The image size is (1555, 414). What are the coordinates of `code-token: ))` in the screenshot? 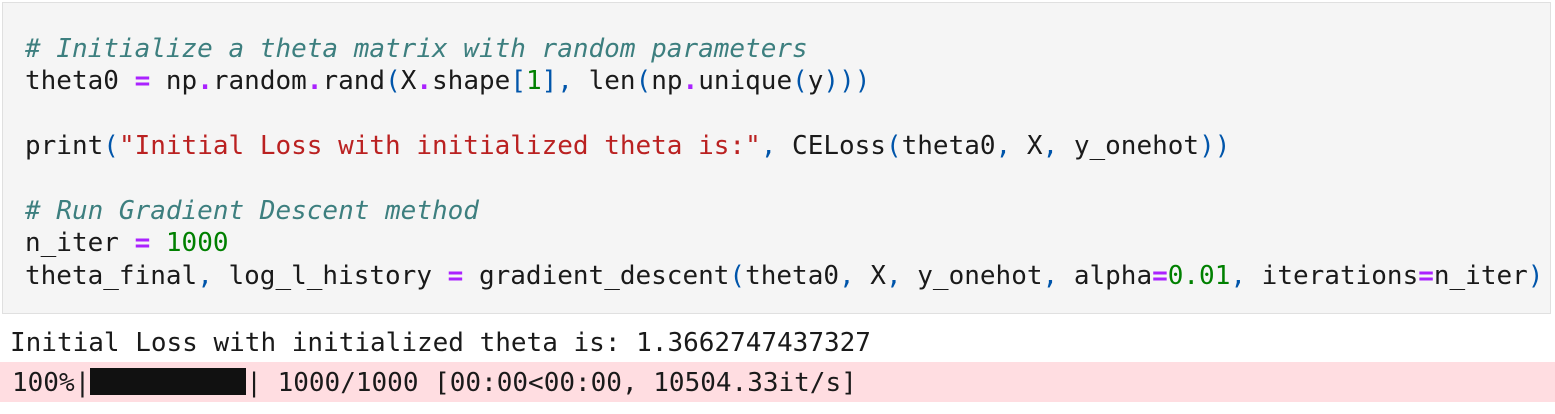 It's located at (1215, 146).